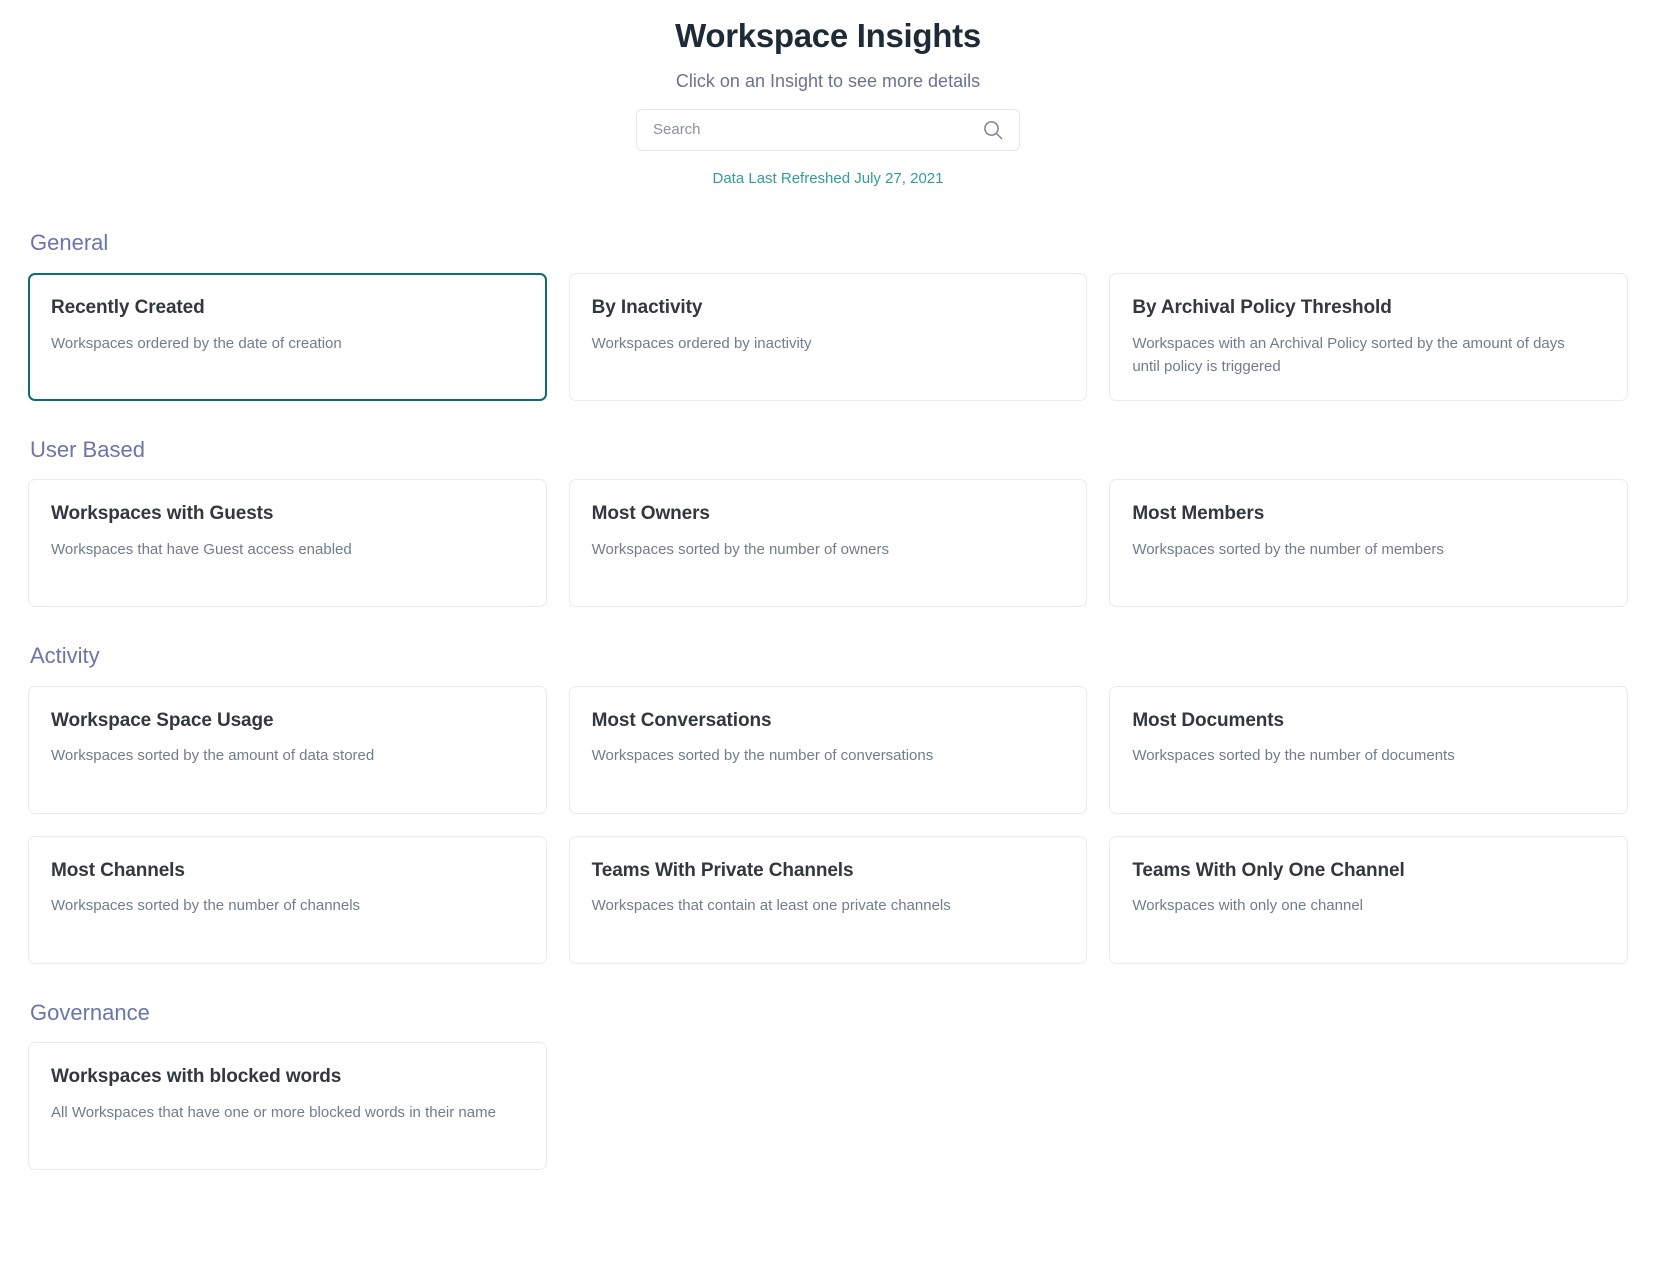  I want to click on insight-card-title: Workspace Space Usage, so click(162, 720).